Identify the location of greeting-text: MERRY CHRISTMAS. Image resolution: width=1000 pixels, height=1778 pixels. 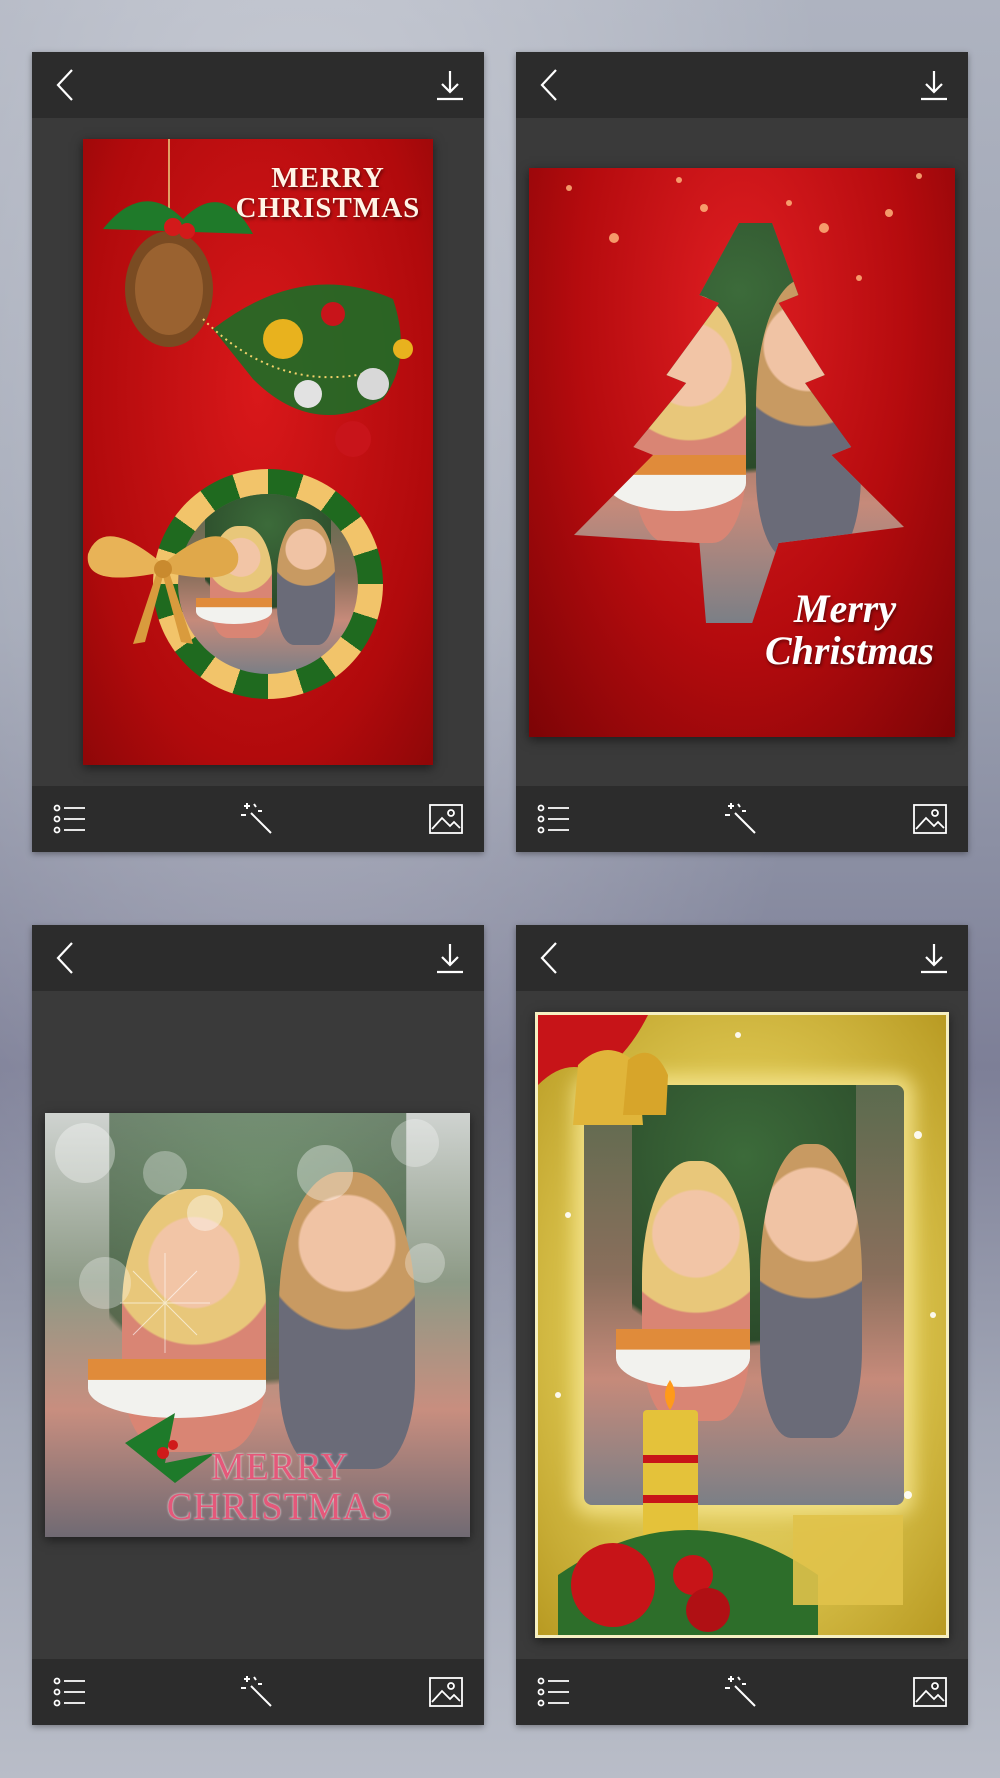
(280, 1487).